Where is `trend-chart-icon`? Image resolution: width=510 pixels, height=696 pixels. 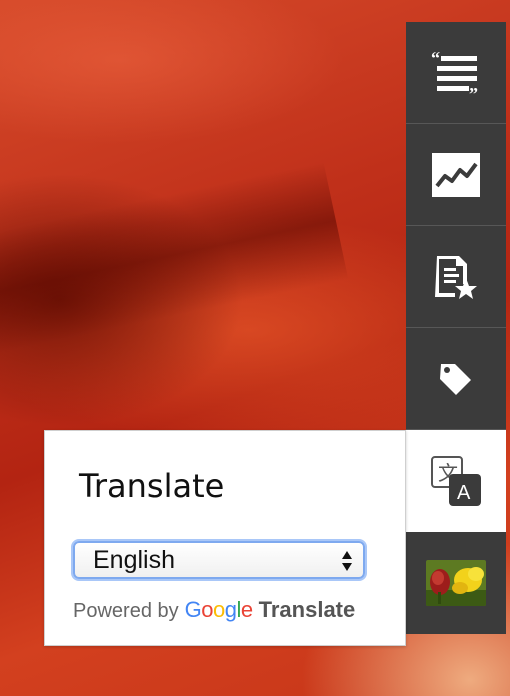 trend-chart-icon is located at coordinates (456, 174).